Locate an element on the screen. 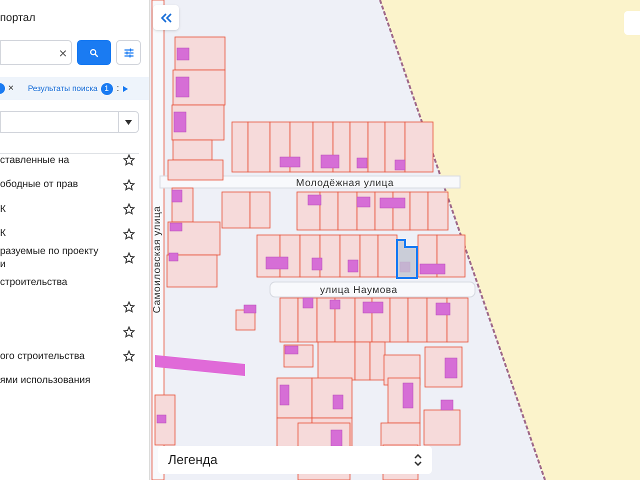 This screenshot has height=480, width=640. count-badge: 1 is located at coordinates (106, 88).